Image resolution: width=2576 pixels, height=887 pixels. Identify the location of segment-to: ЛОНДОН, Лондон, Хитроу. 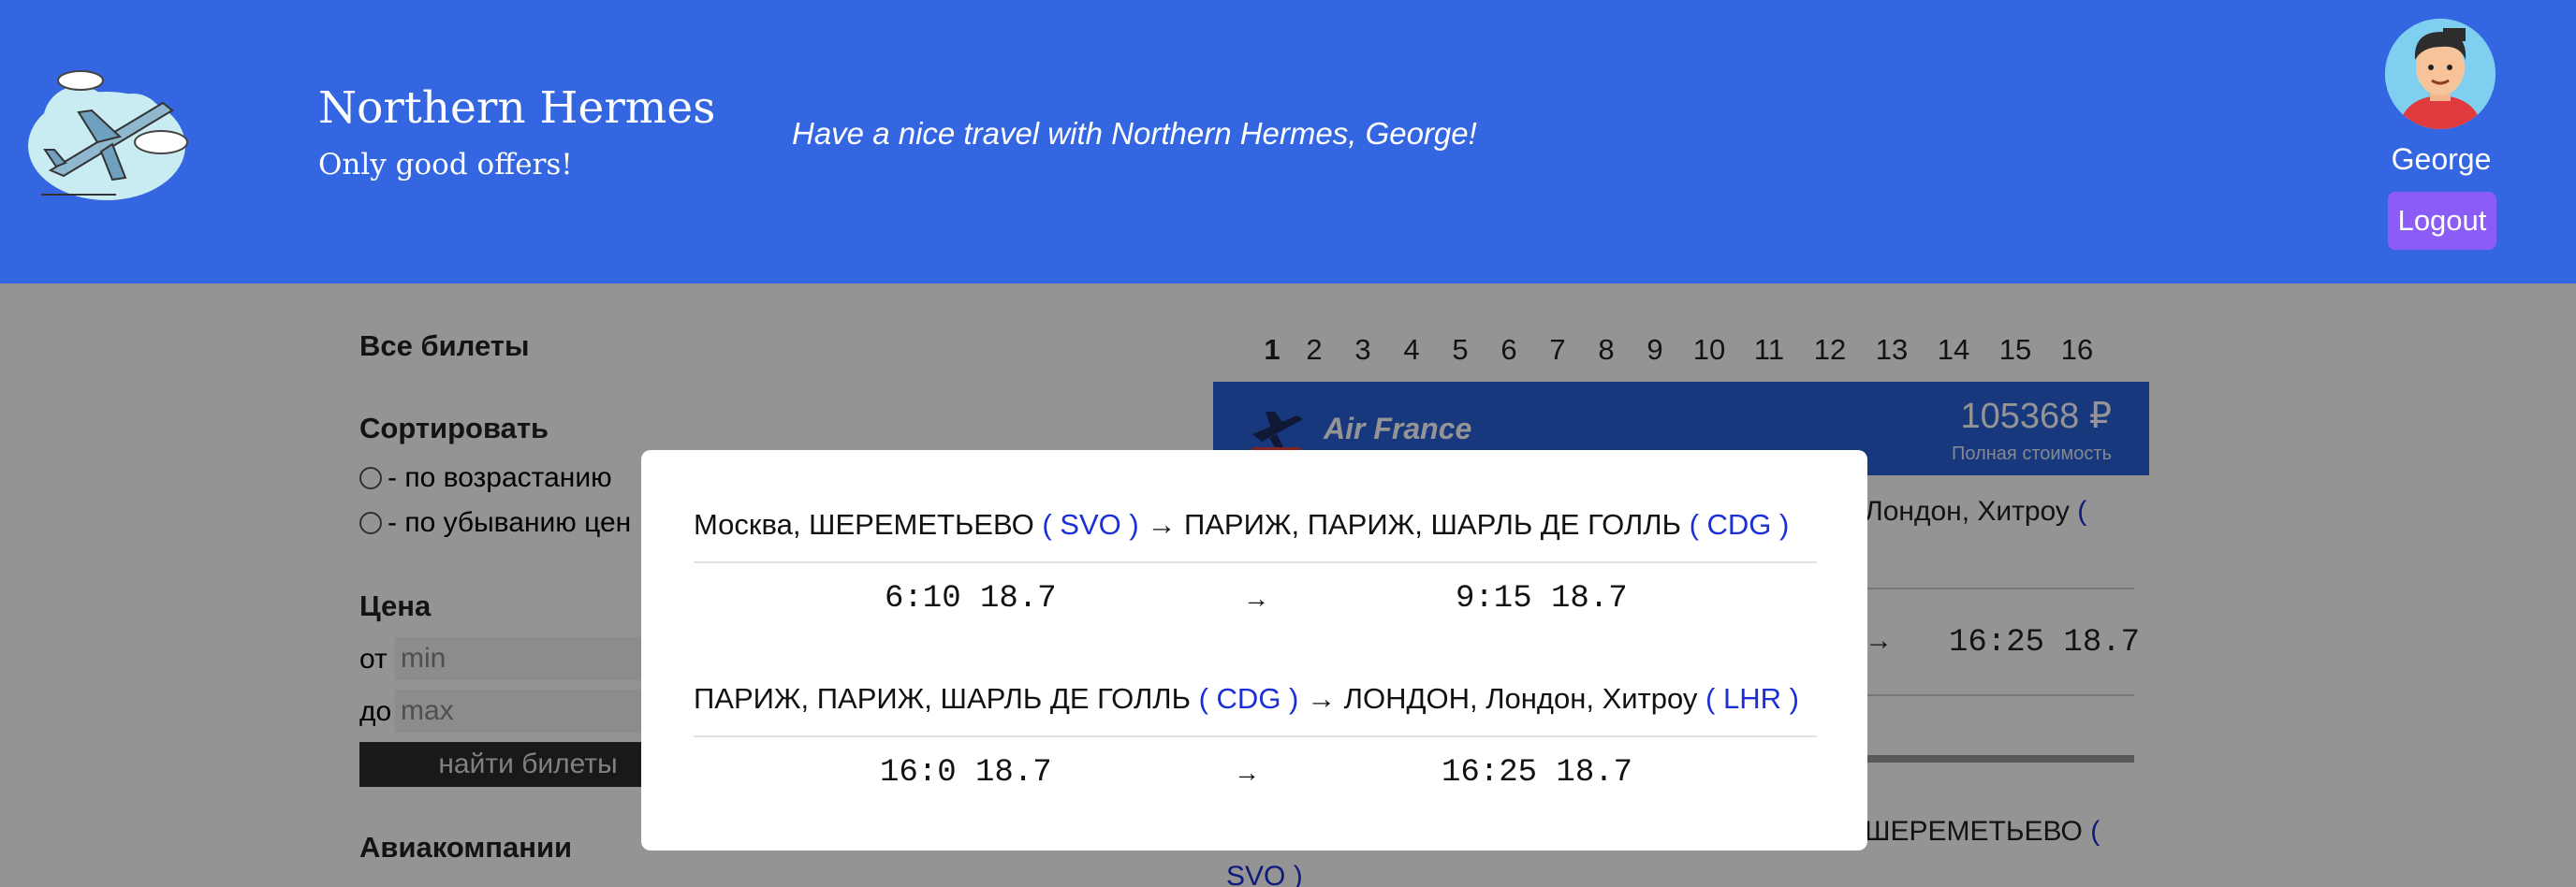
(1520, 698).